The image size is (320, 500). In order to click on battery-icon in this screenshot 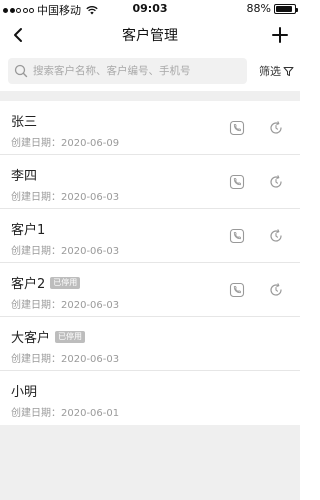, I will do `click(286, 8)`.